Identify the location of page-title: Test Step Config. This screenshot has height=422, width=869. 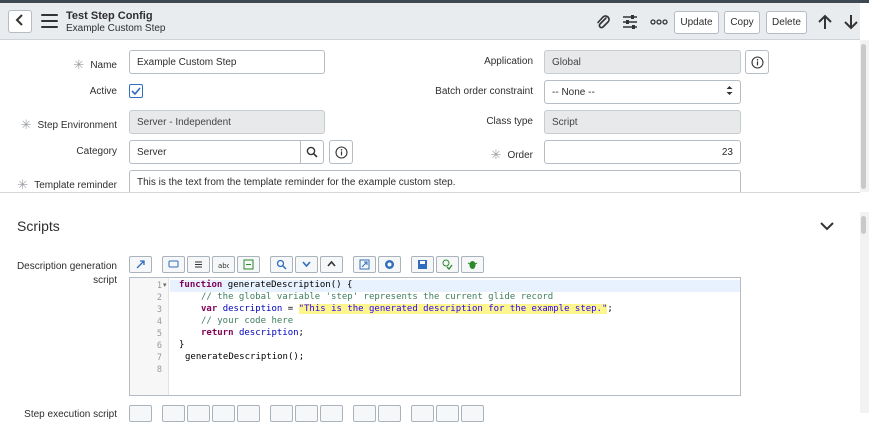
(109, 16).